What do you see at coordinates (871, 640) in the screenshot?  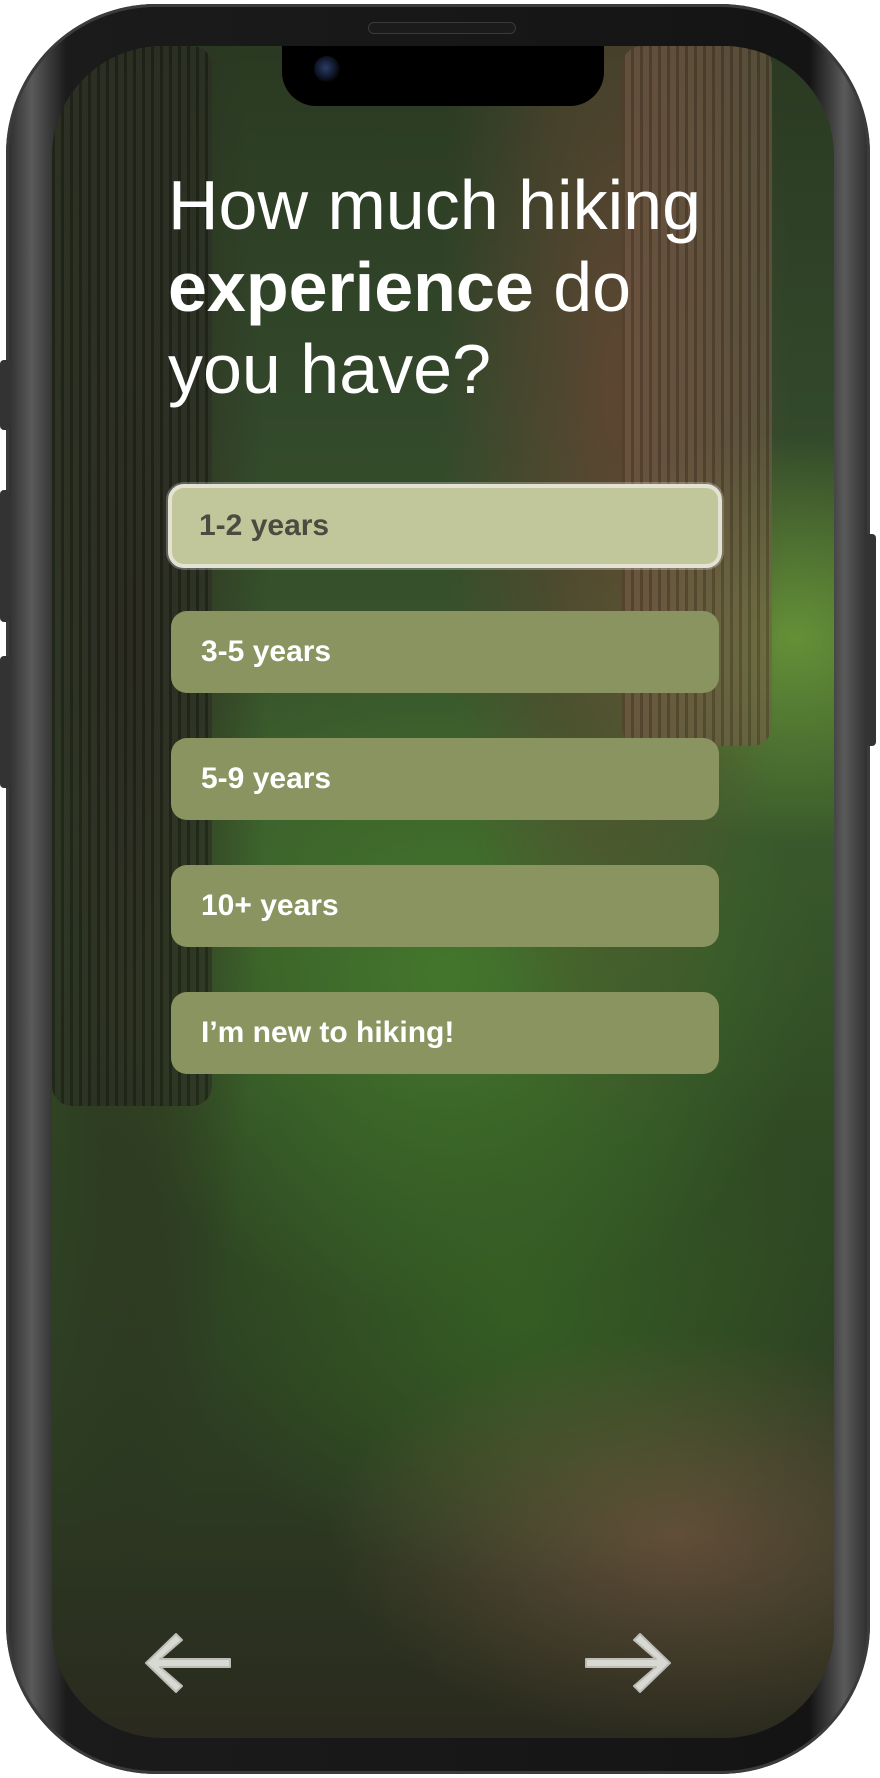 I see `power-button` at bounding box center [871, 640].